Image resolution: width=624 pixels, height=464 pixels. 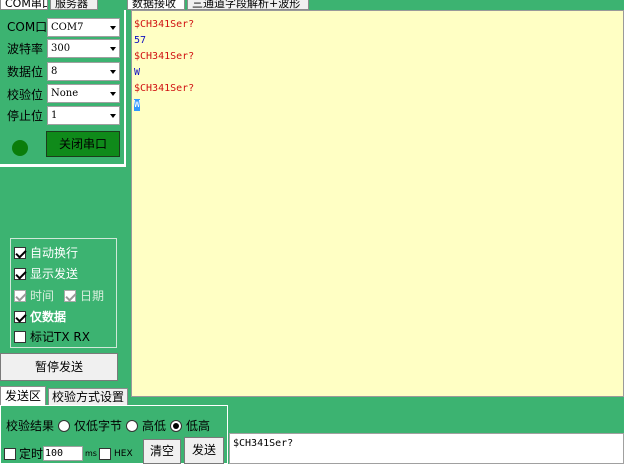 What do you see at coordinates (61, 48) in the screenshot?
I see `baud-rate-value: 300` at bounding box center [61, 48].